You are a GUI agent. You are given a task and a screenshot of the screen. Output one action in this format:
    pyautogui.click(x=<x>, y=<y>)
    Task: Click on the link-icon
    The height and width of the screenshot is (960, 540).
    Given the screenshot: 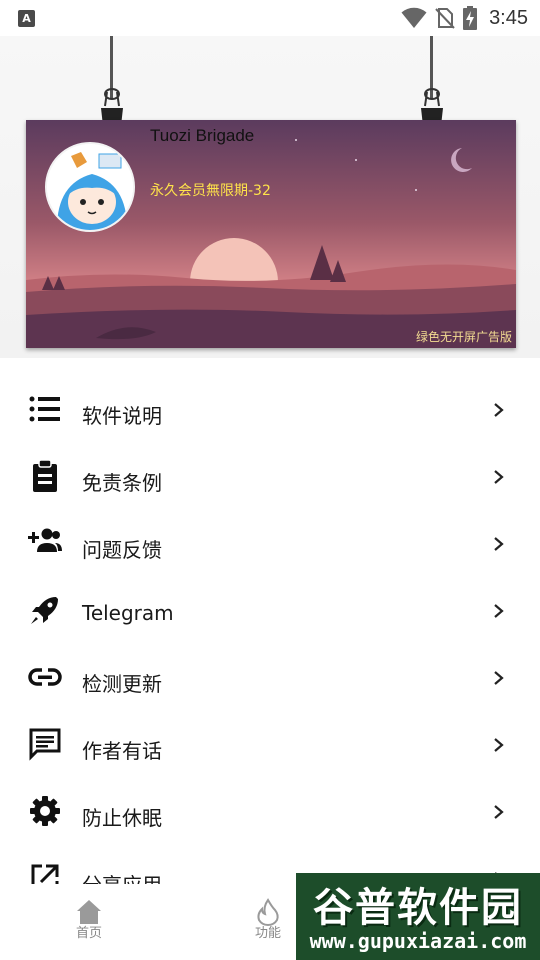 What is the action you would take?
    pyautogui.click(x=45, y=677)
    